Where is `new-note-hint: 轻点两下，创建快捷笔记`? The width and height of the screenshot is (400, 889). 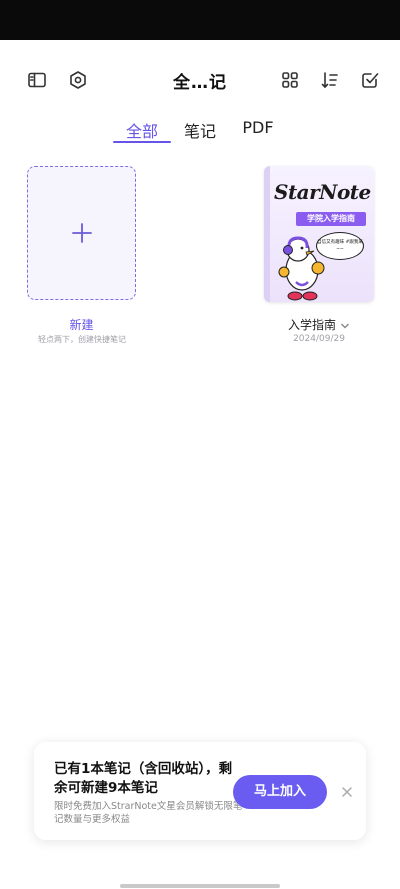 new-note-hint: 轻点两下，创建快捷笔记 is located at coordinates (82, 339).